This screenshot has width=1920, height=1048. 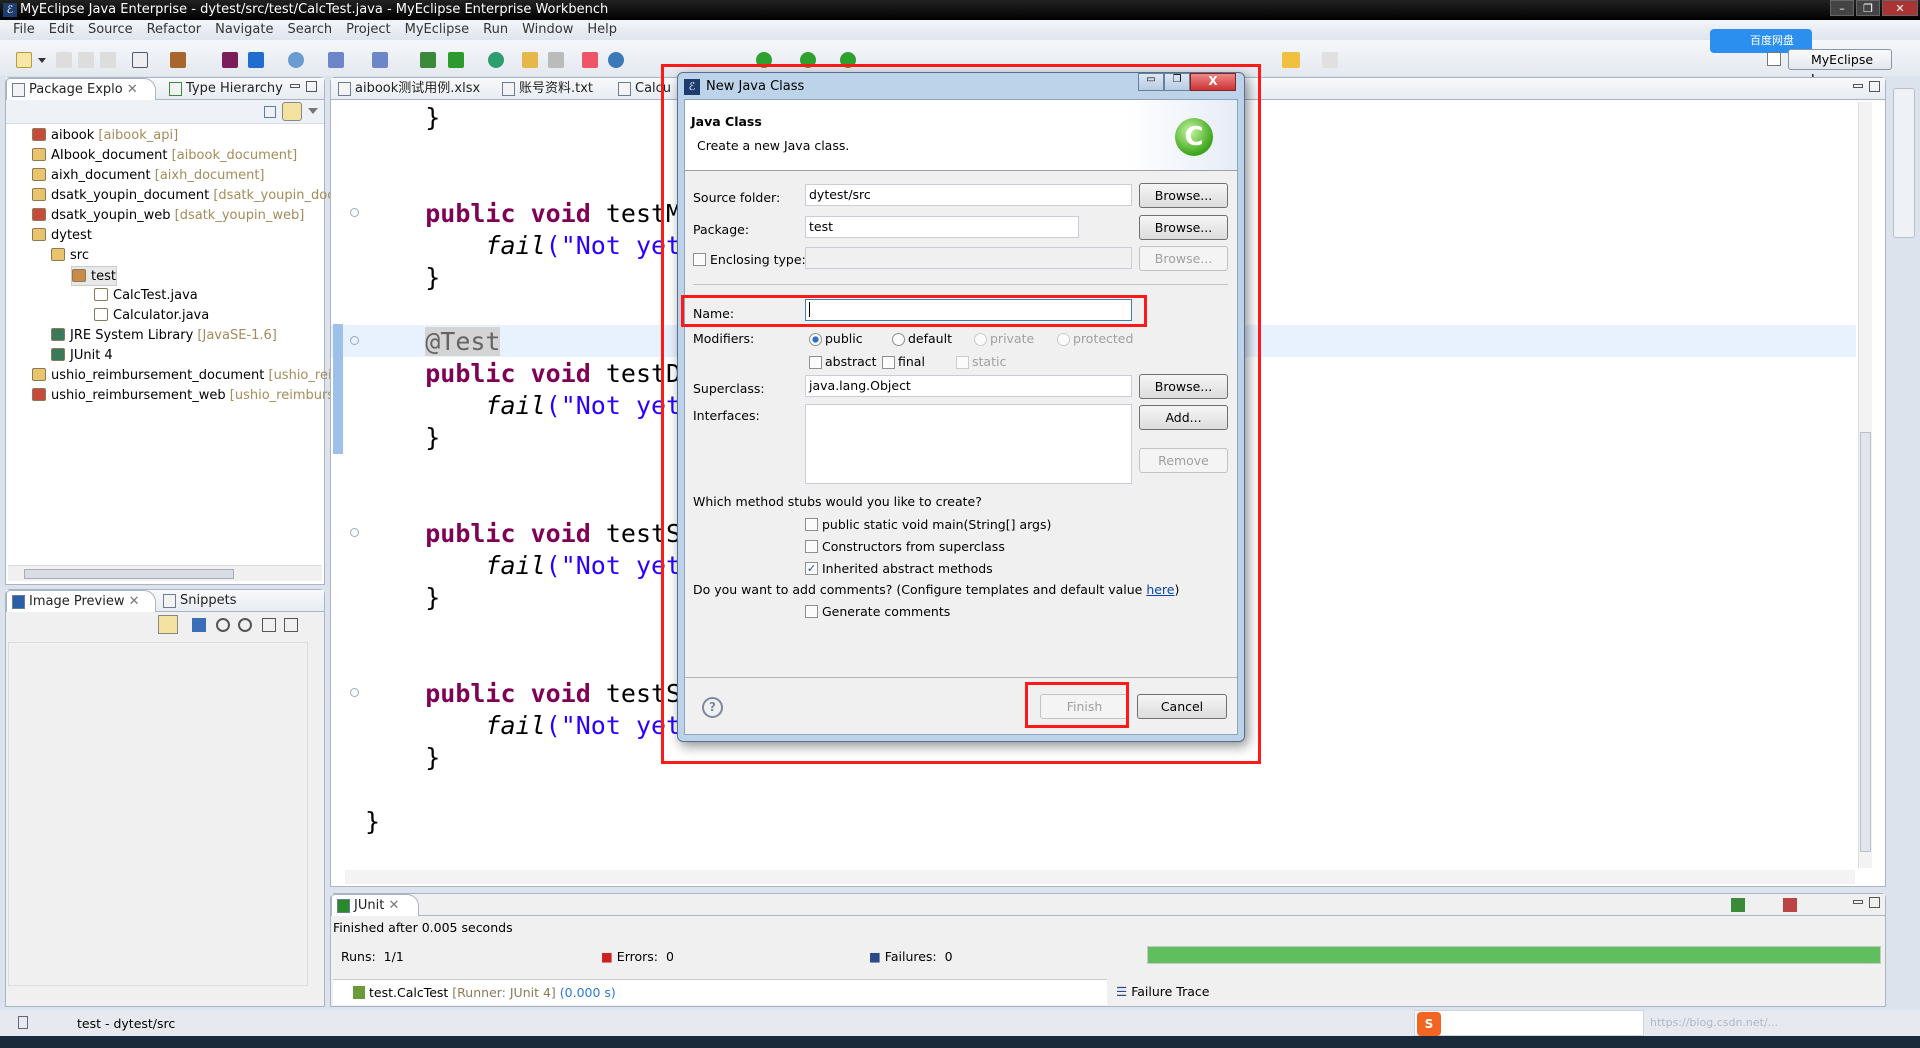 What do you see at coordinates (178, 60) in the screenshot?
I see `server-icon` at bounding box center [178, 60].